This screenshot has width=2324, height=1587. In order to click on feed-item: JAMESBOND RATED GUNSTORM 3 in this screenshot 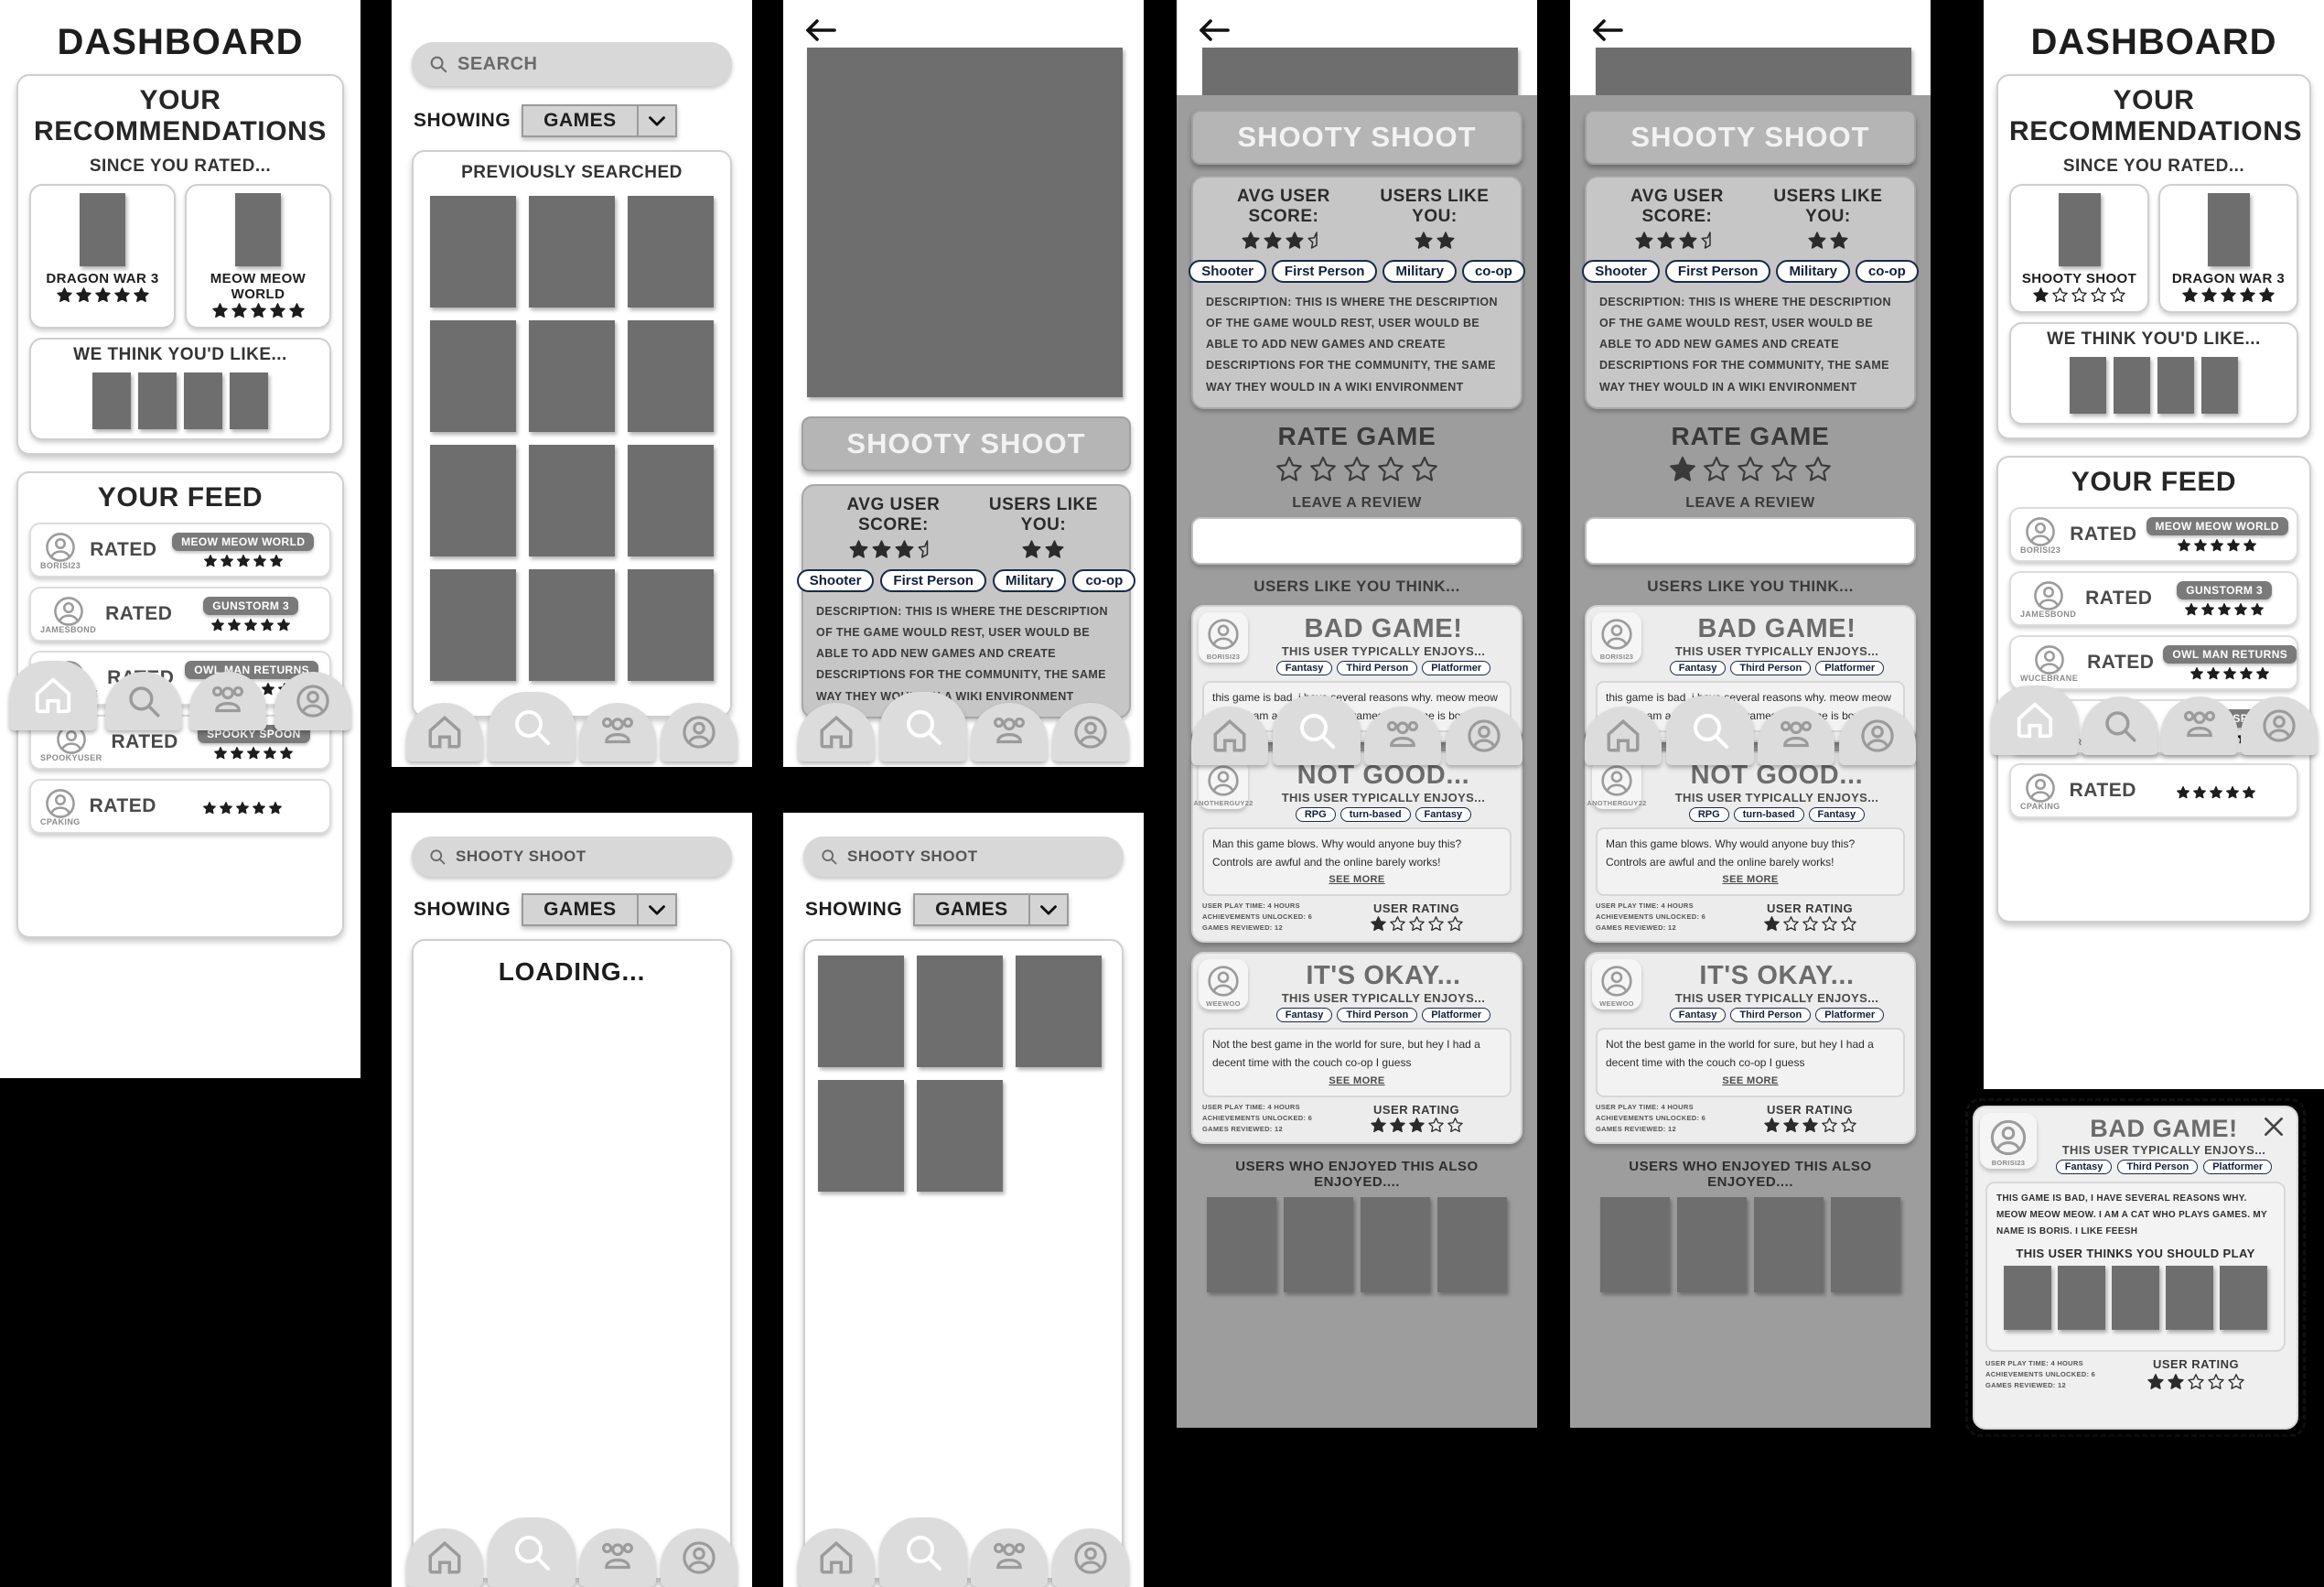, I will do `click(180, 614)`.